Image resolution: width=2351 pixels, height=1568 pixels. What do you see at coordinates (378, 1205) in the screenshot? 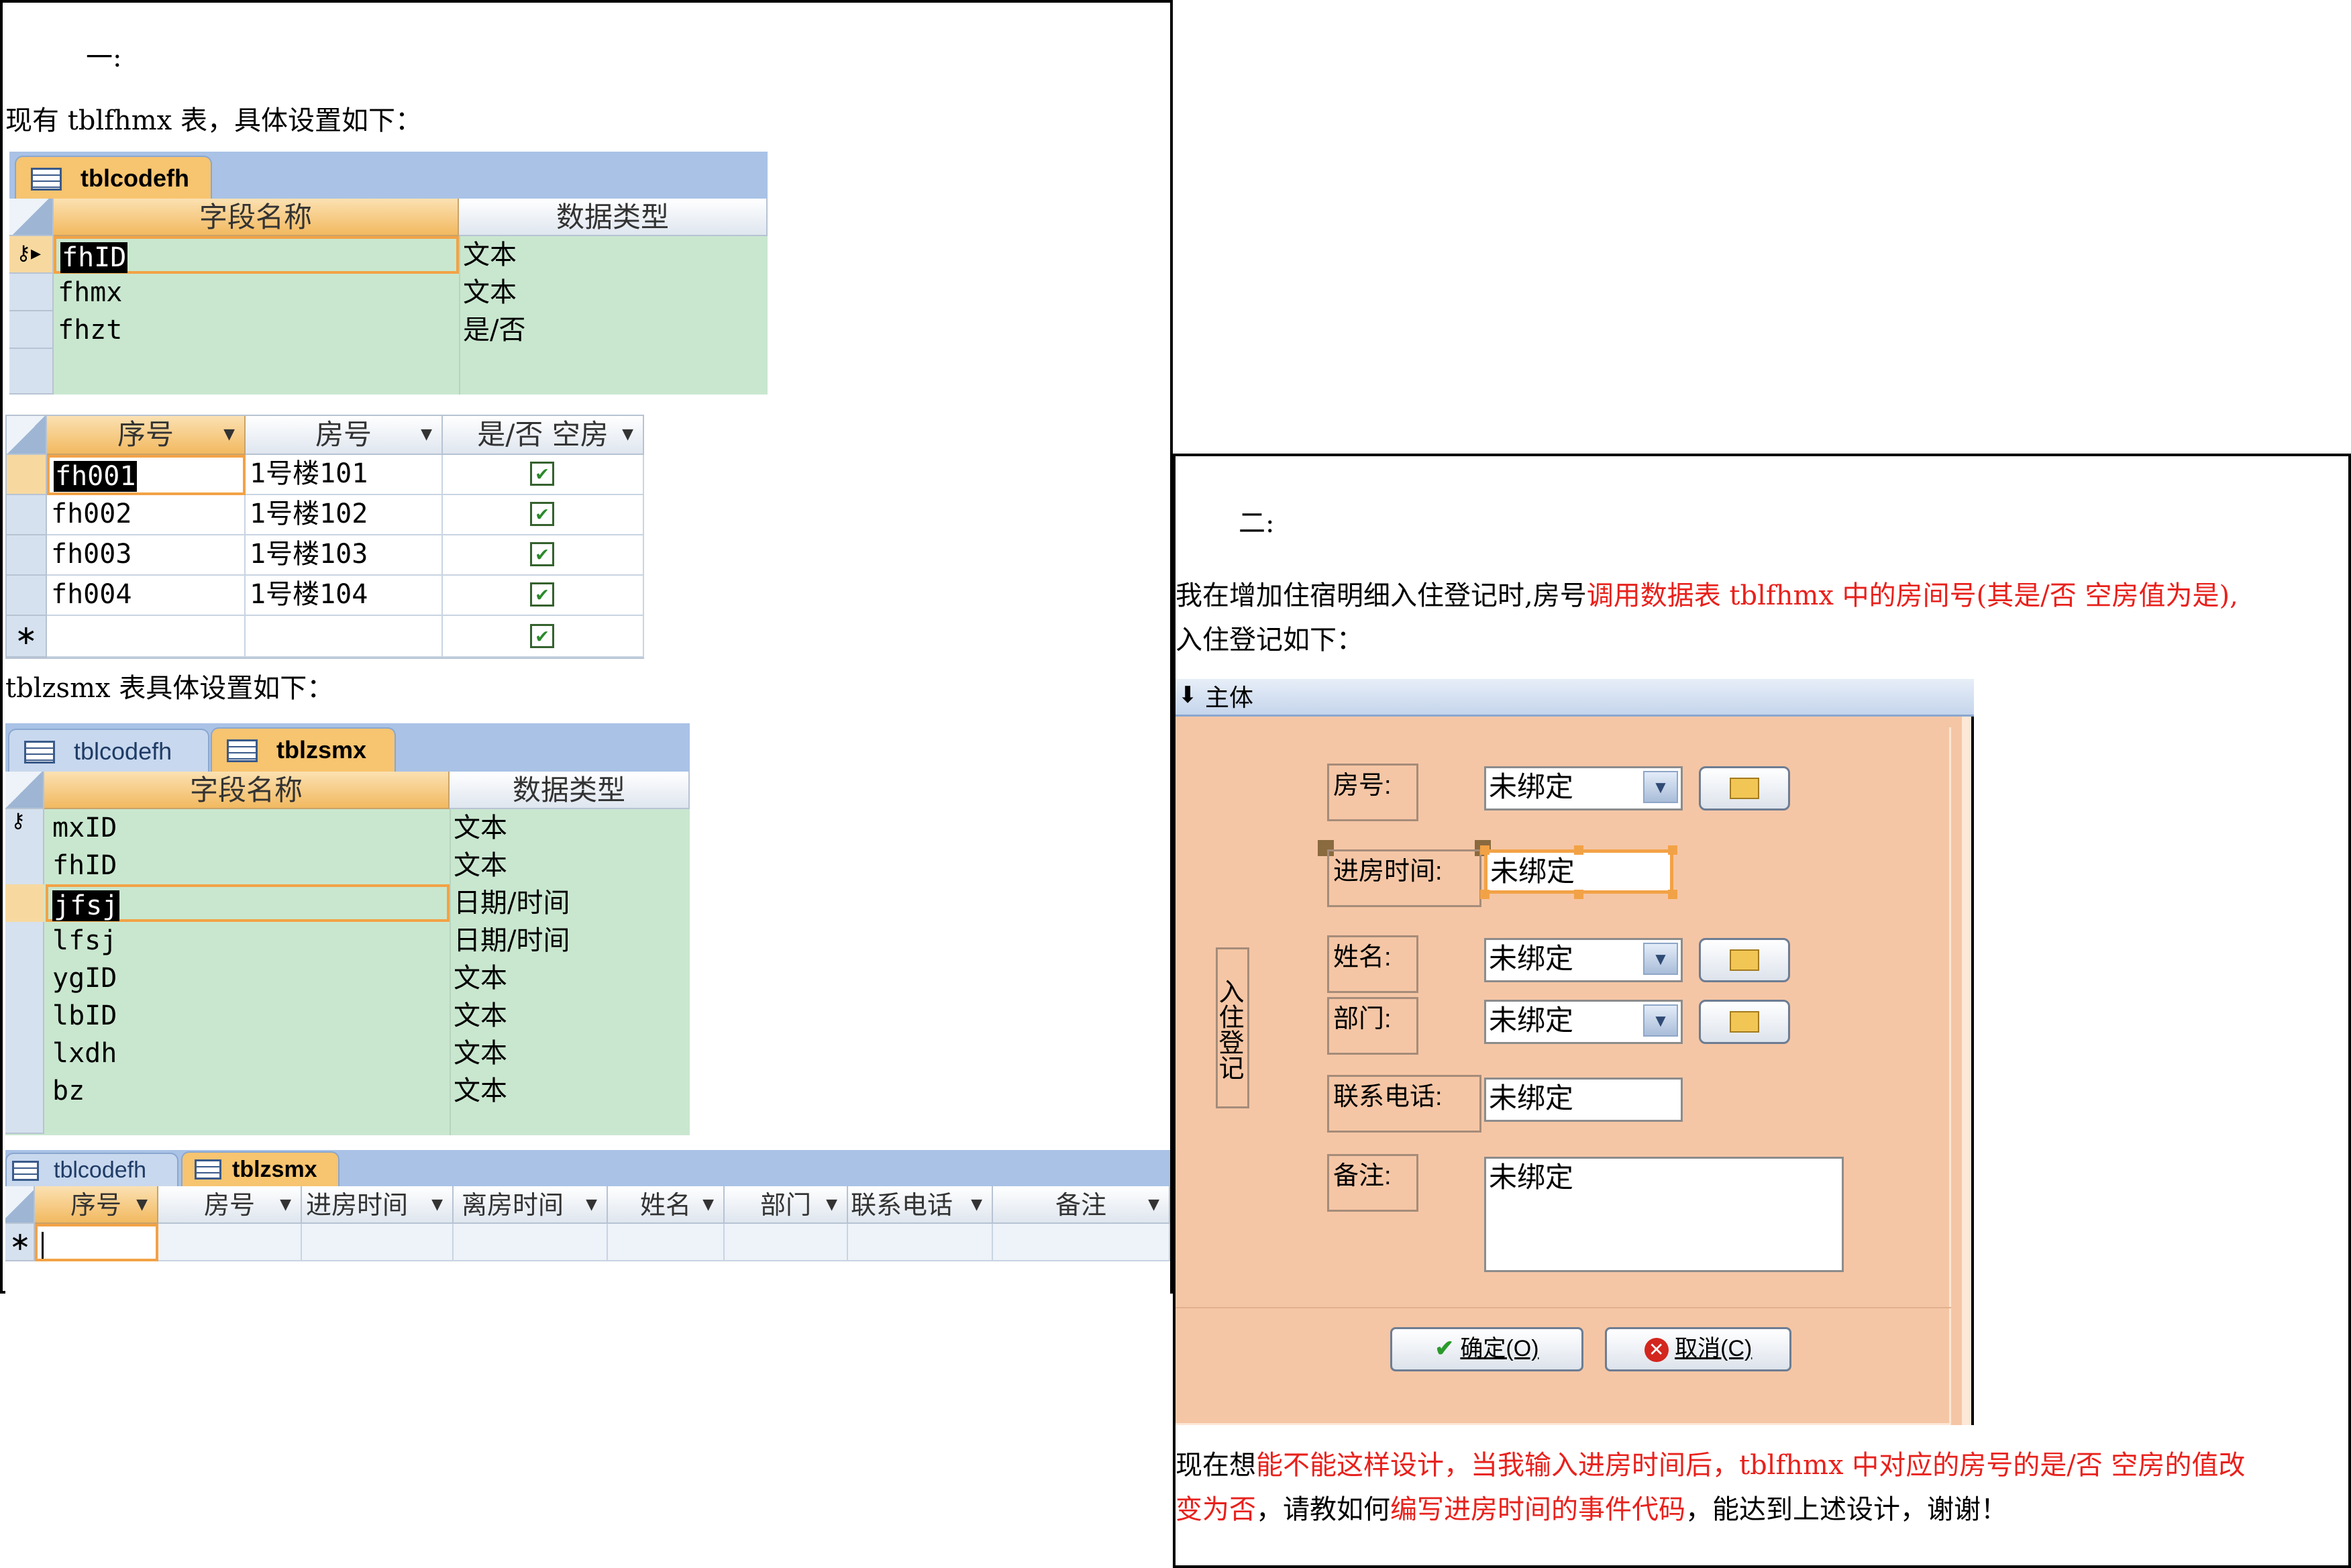
I see `col-header-checkin: 进房时间 ▼` at bounding box center [378, 1205].